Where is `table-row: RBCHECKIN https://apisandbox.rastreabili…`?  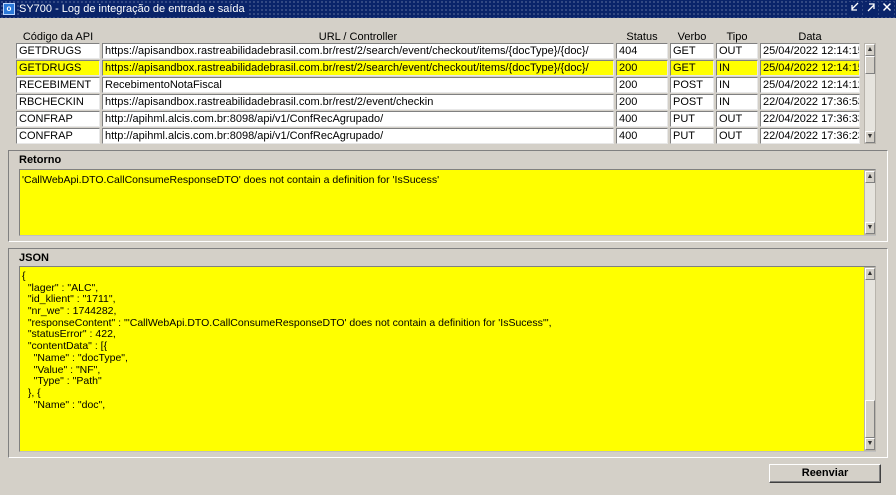
table-row: RBCHECKIN https://apisandbox.rastreabili… is located at coordinates (438, 102).